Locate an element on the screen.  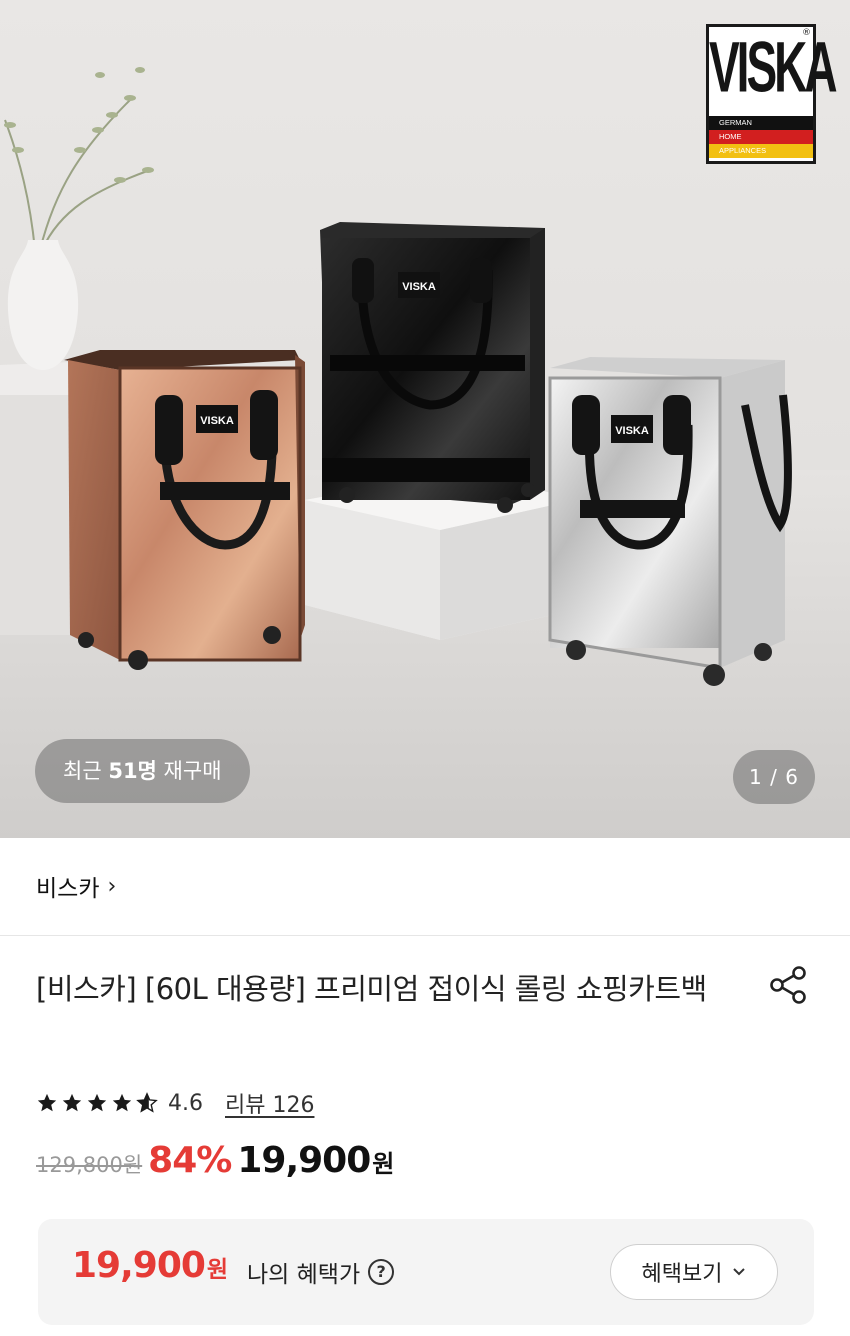
benefit-price: 19,900 원 is located at coordinates (150, 1265).